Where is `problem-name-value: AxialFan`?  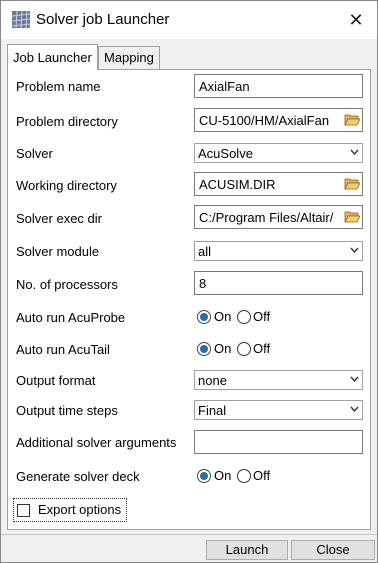
problem-name-value: AxialFan is located at coordinates (224, 86).